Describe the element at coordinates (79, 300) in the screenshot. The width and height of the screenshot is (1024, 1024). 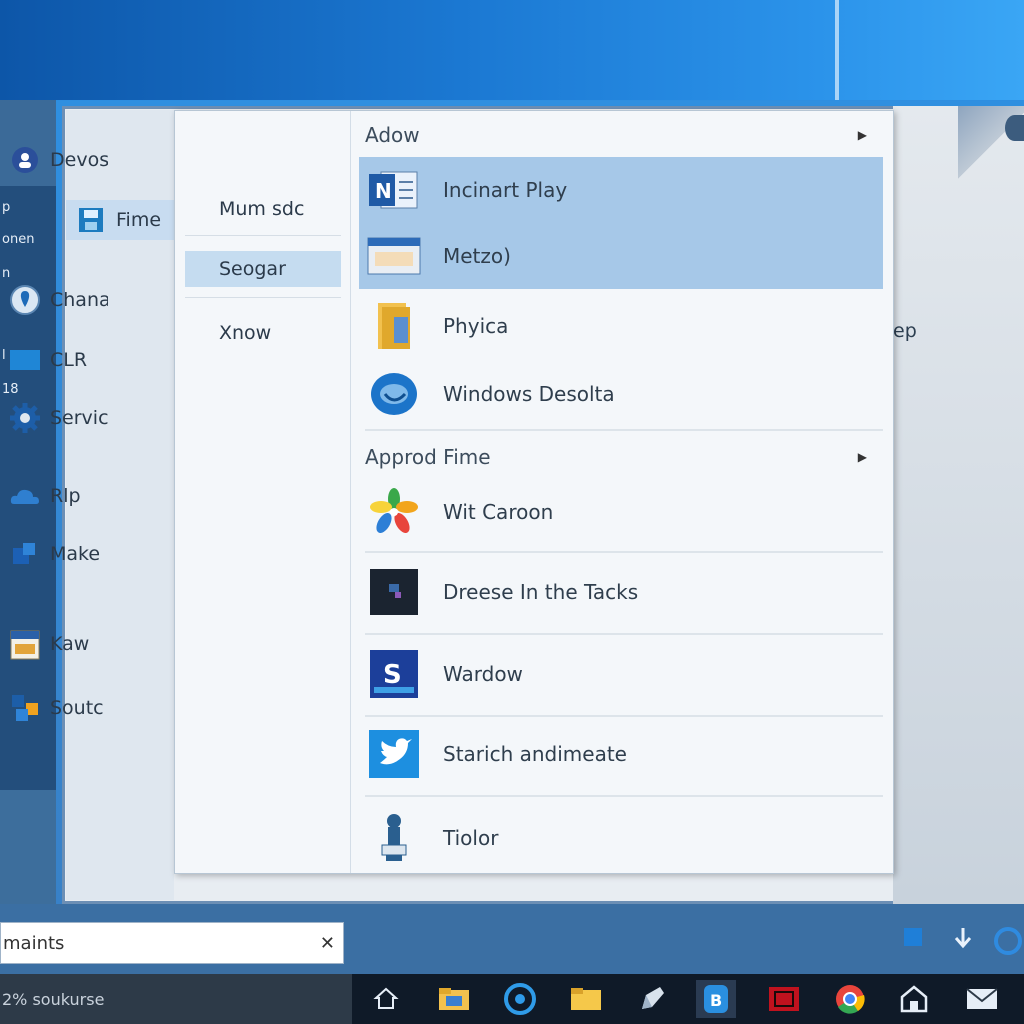
I see `nav-item-label: Chana` at that location.